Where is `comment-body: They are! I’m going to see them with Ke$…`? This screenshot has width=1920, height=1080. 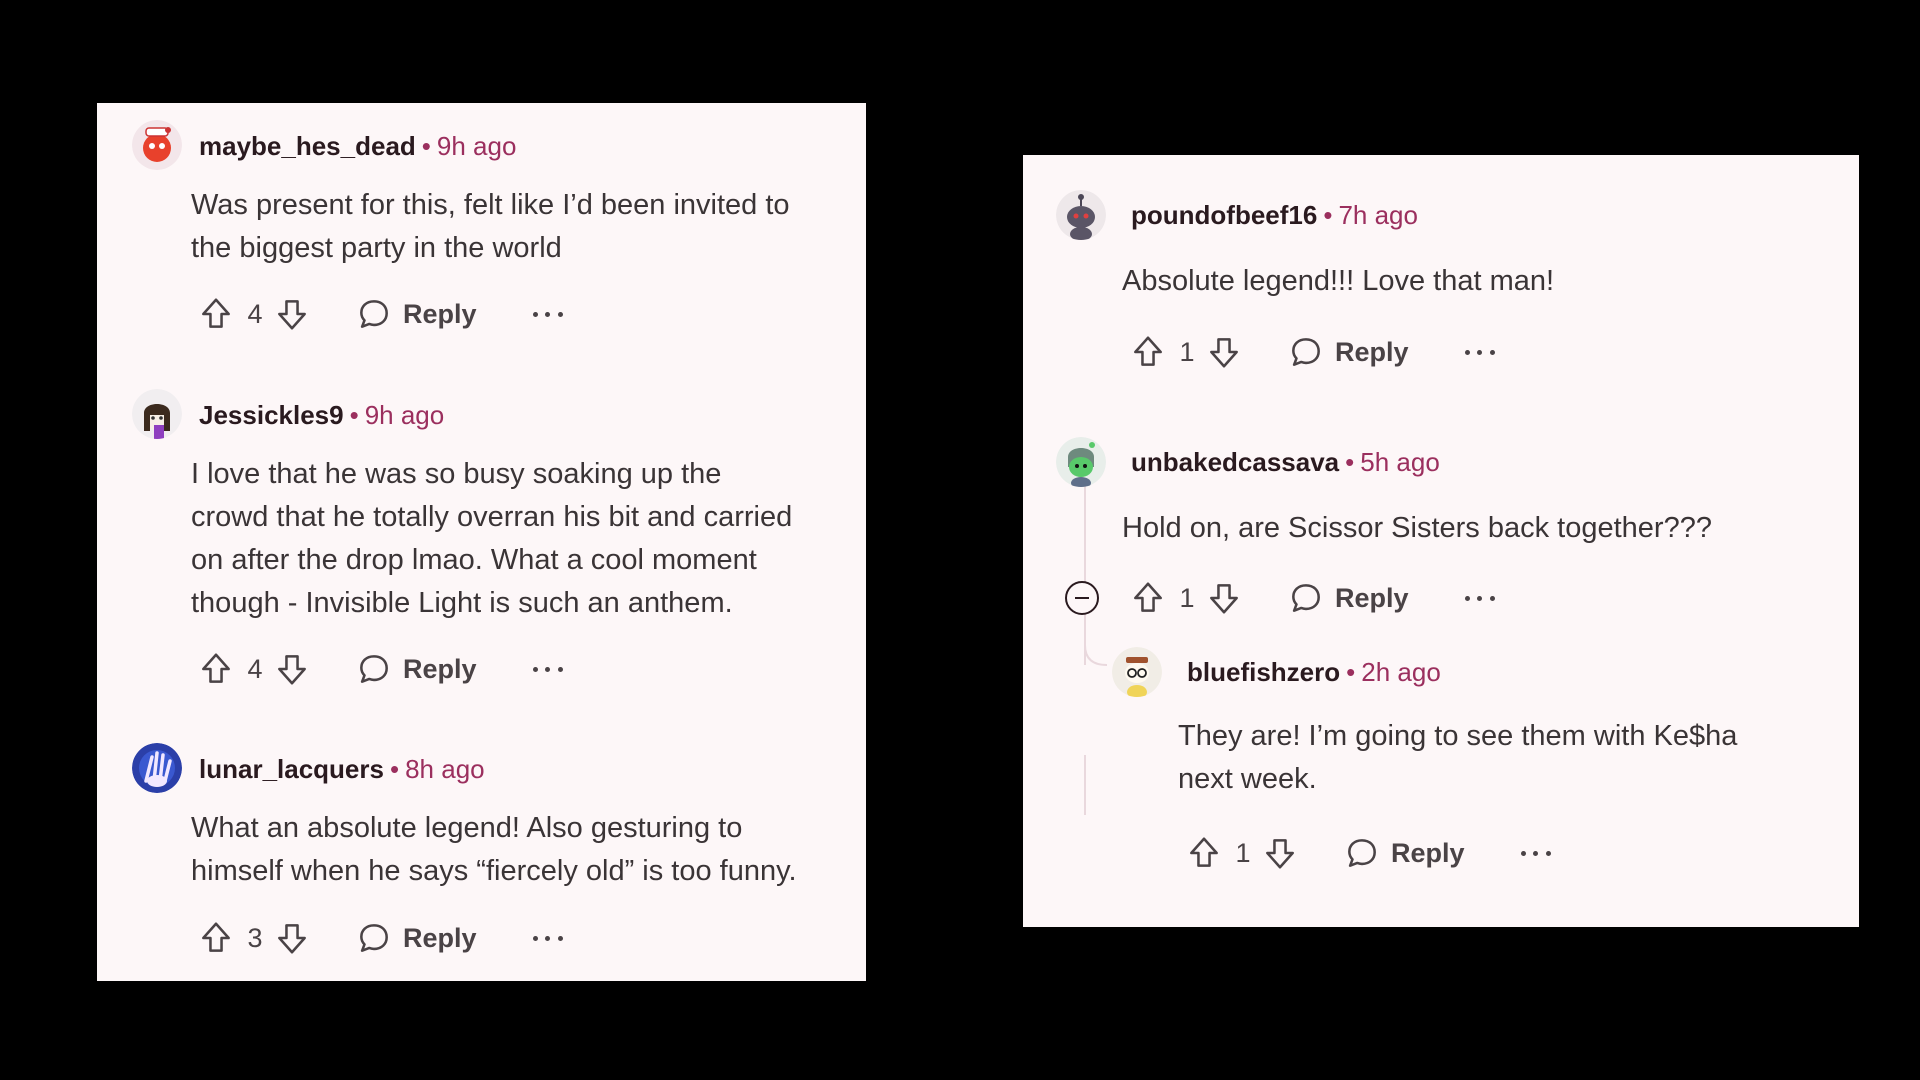 comment-body: They are! I’m going to see them with Ke$… is located at coordinates (1458, 757).